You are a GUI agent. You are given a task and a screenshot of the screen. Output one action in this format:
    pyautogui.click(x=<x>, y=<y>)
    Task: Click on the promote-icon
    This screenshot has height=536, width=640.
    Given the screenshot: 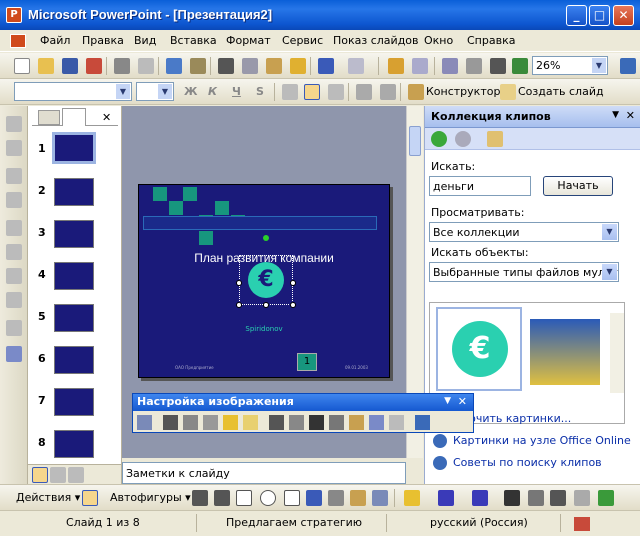 What is the action you would take?
    pyautogui.click(x=14, y=124)
    